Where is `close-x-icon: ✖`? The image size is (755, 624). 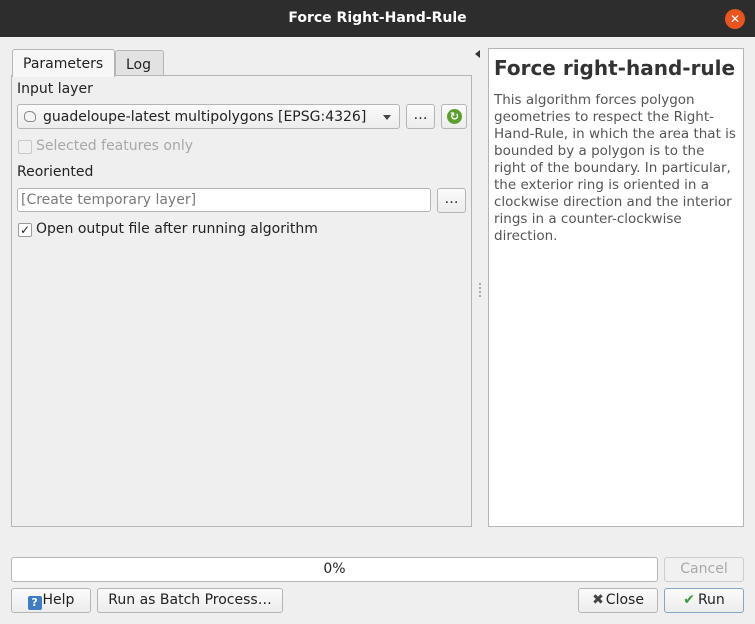 close-x-icon: ✖ is located at coordinates (598, 600).